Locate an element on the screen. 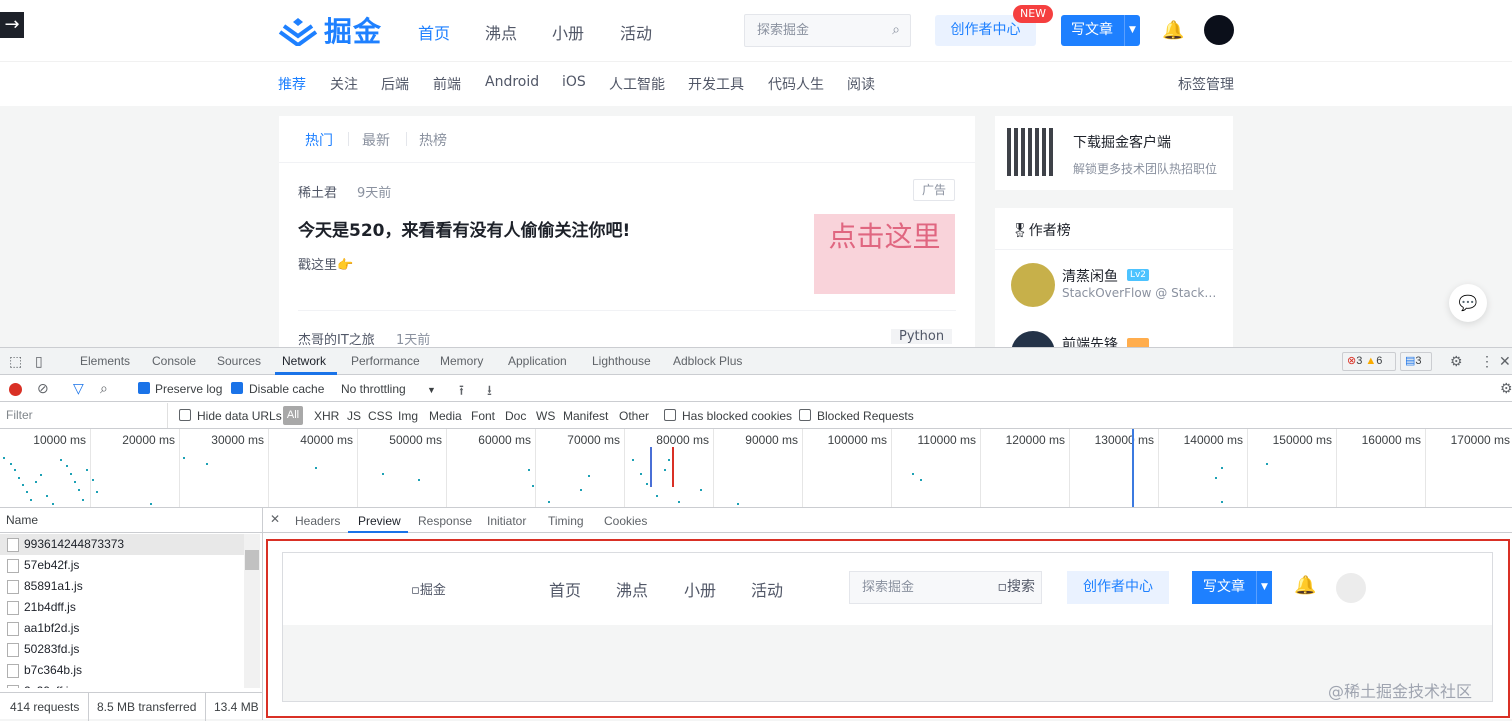  preview-nav-books: 小册 is located at coordinates (700, 589).